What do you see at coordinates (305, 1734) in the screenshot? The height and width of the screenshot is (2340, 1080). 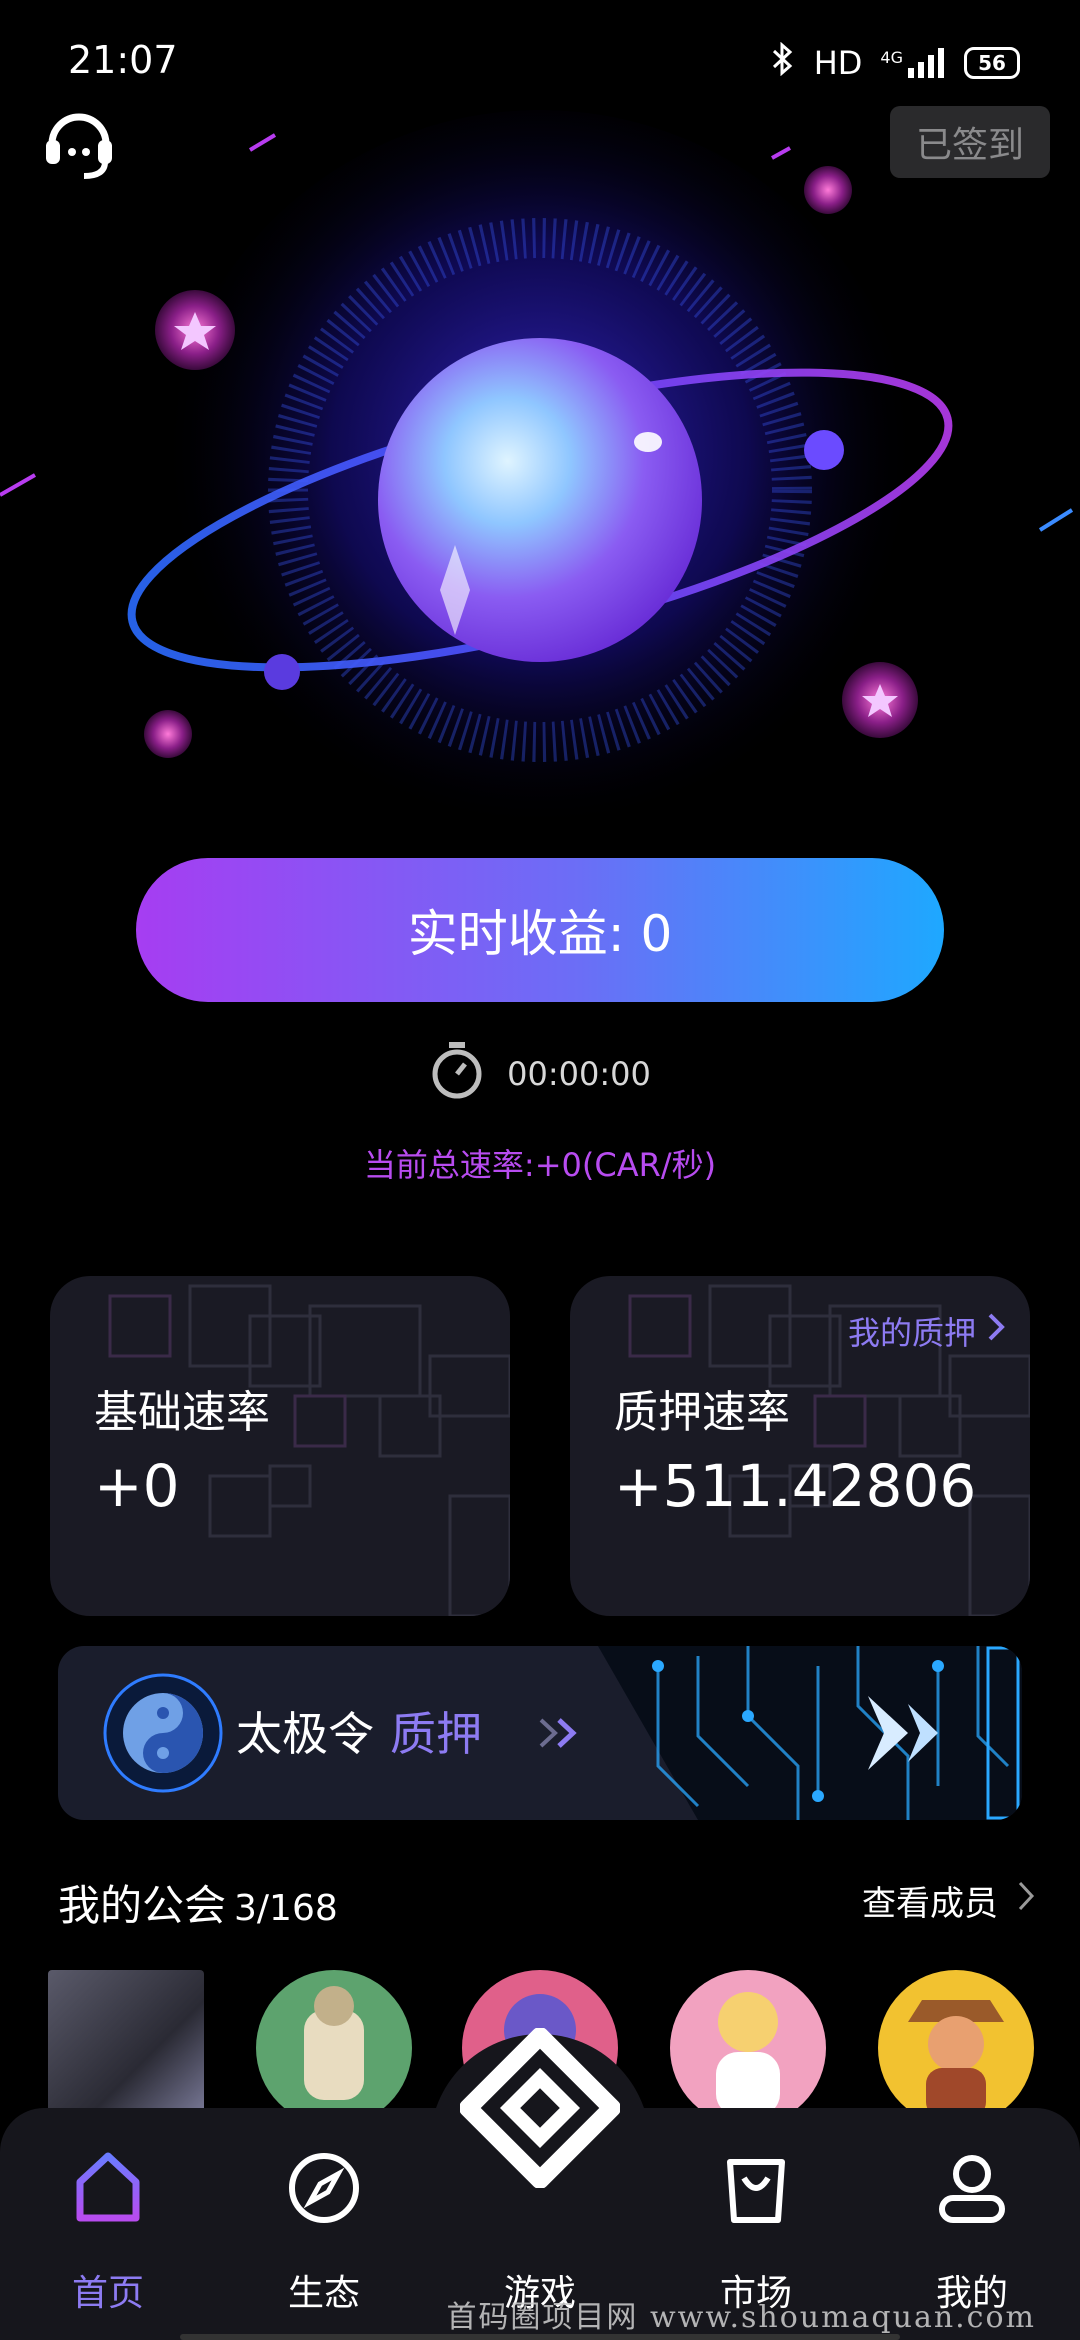 I see `banner-name: 太极令` at bounding box center [305, 1734].